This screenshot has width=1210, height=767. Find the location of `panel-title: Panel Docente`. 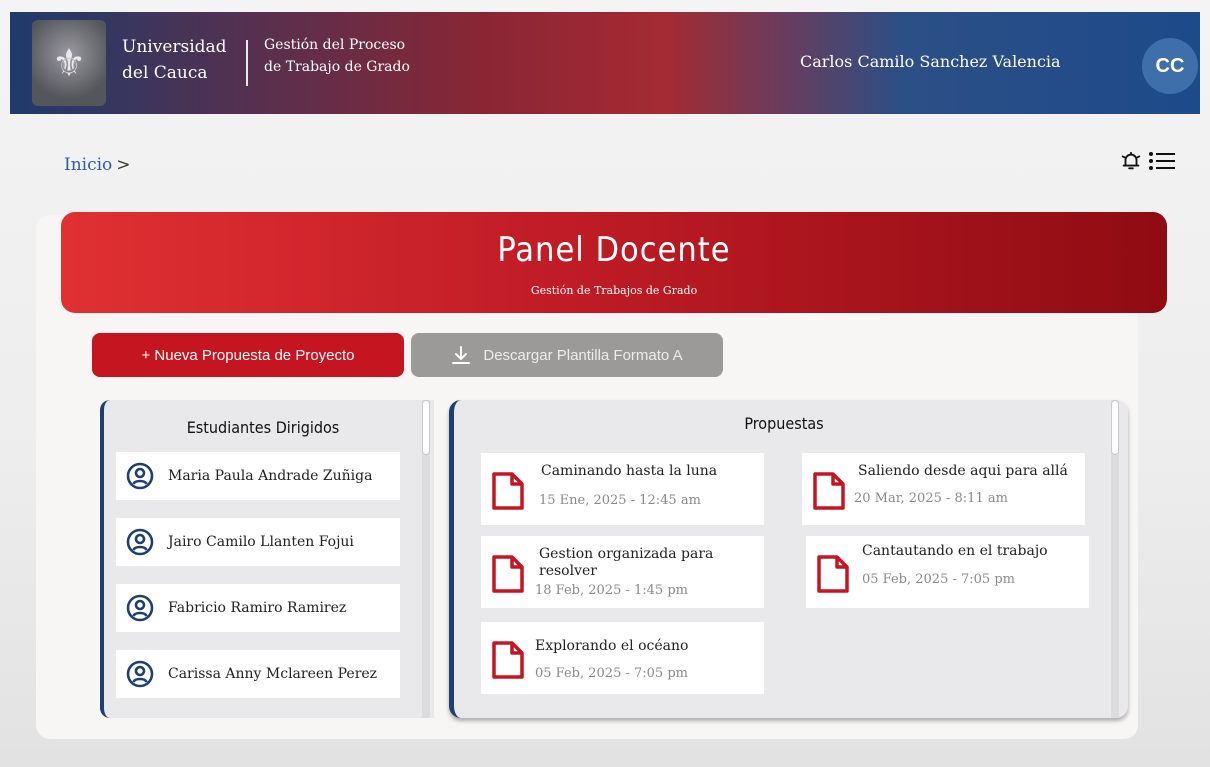

panel-title: Panel Docente is located at coordinates (614, 250).